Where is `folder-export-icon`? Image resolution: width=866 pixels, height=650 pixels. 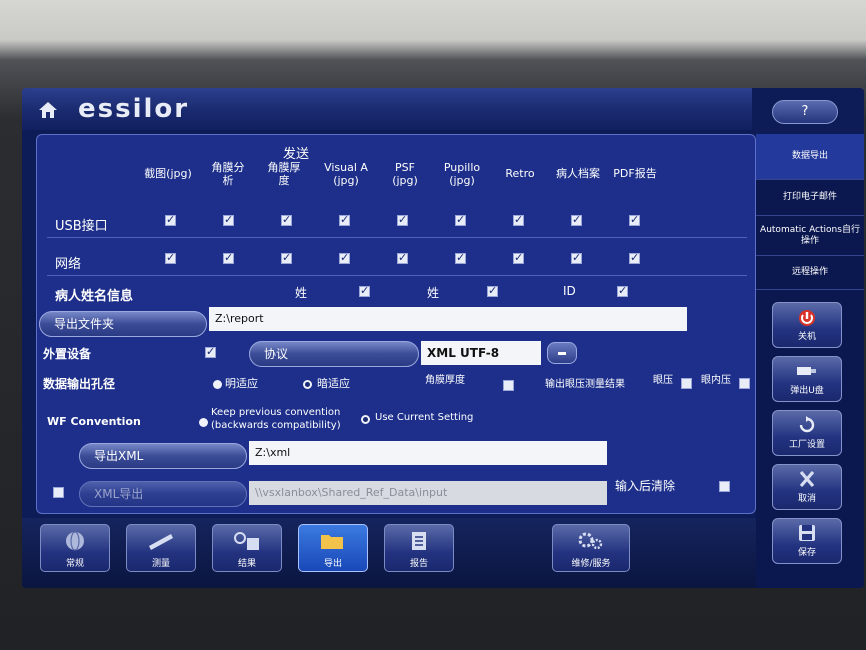 folder-export-icon is located at coordinates (332, 542).